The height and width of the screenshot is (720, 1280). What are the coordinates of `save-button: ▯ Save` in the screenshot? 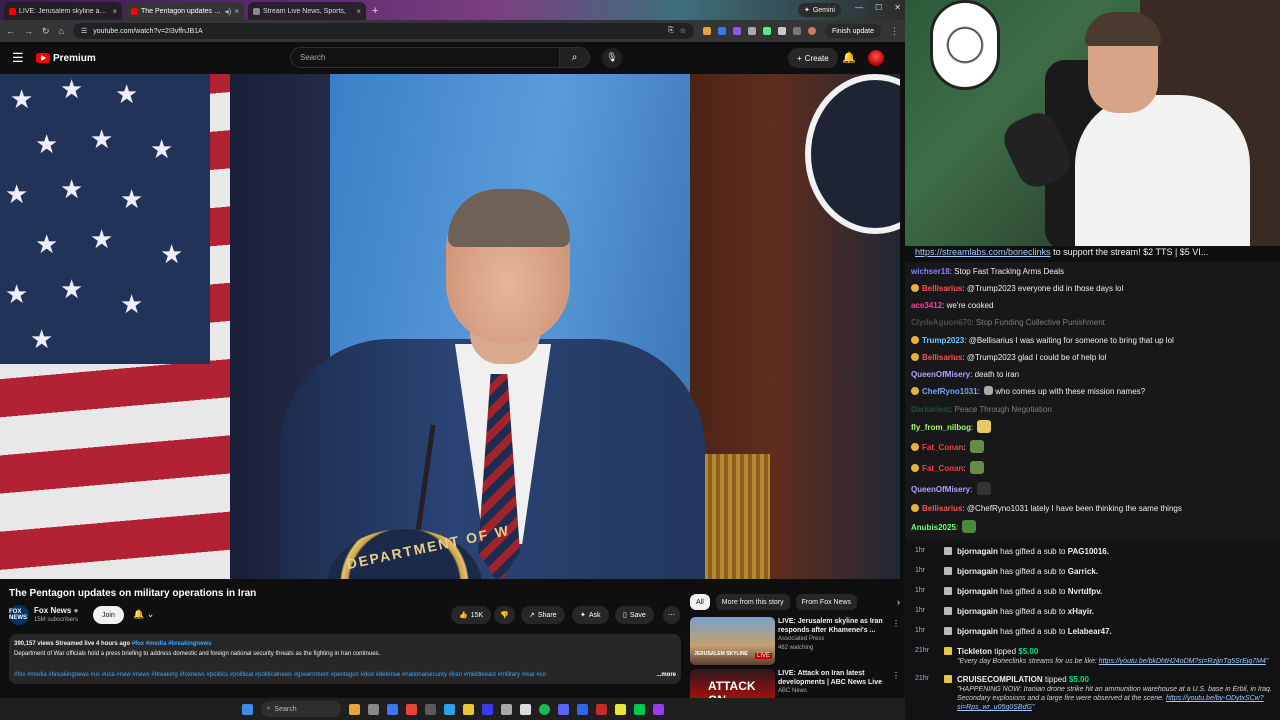 It's located at (634, 615).